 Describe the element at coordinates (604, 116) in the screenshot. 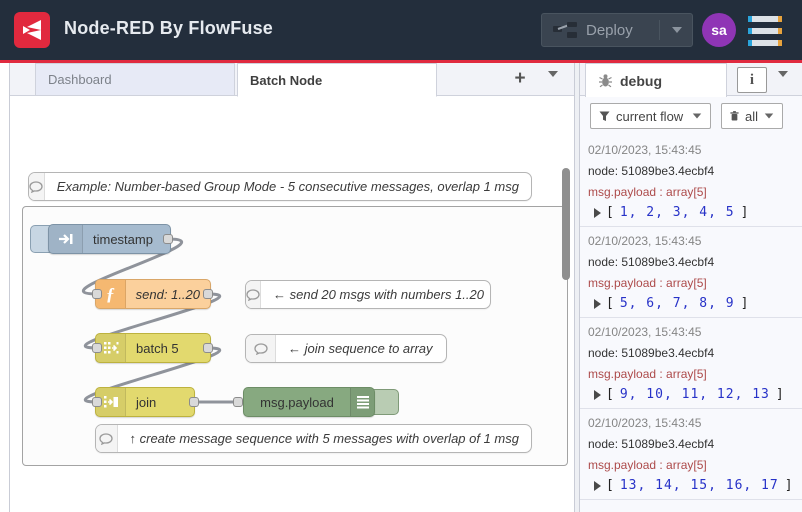

I see `funnel-icon` at that location.